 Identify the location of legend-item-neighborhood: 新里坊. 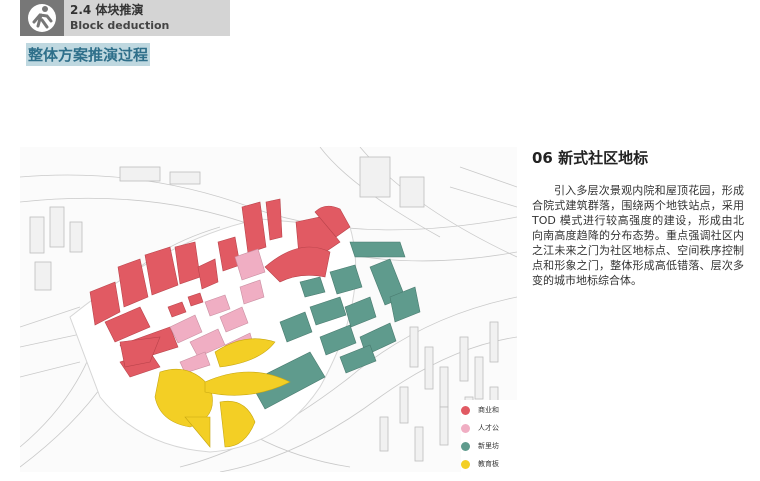
(480, 446).